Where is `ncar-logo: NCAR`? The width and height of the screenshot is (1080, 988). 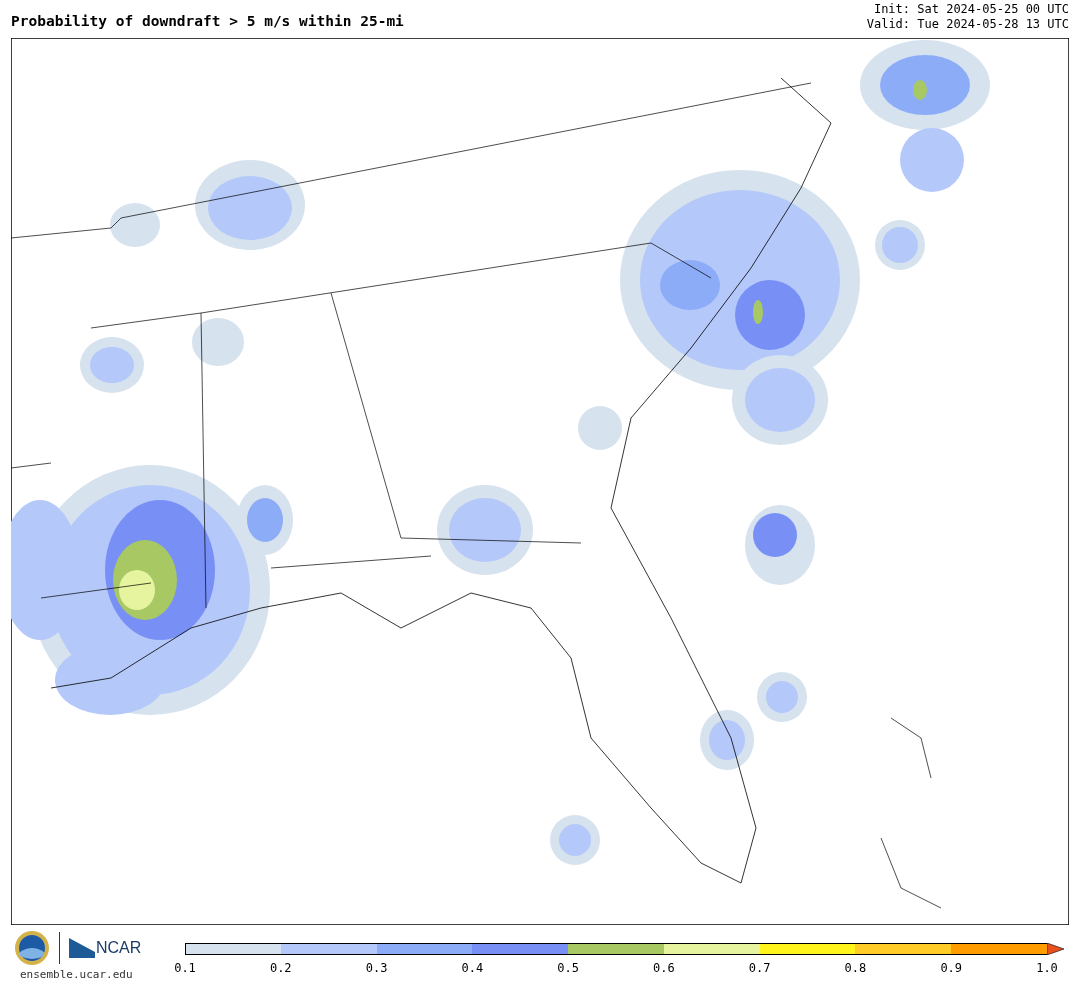 ncar-logo: NCAR is located at coordinates (119, 948).